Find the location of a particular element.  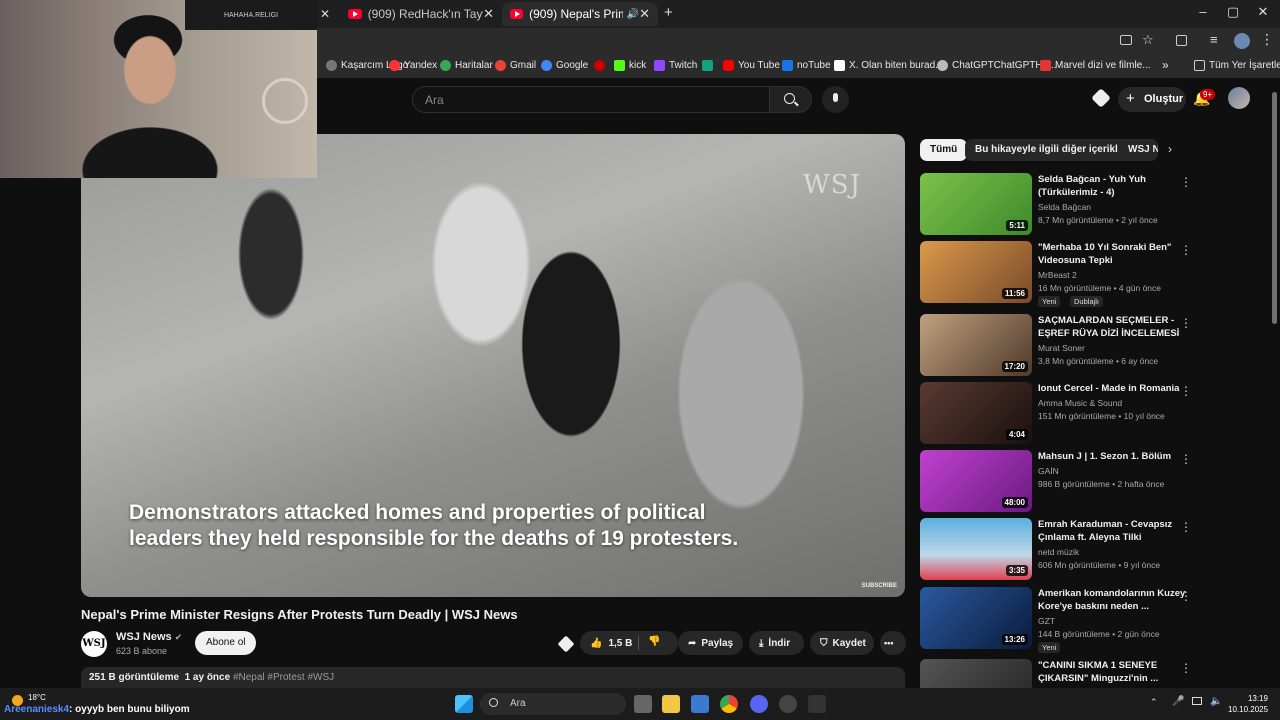

recommendation-channel: netd müzik is located at coordinates (1058, 552).